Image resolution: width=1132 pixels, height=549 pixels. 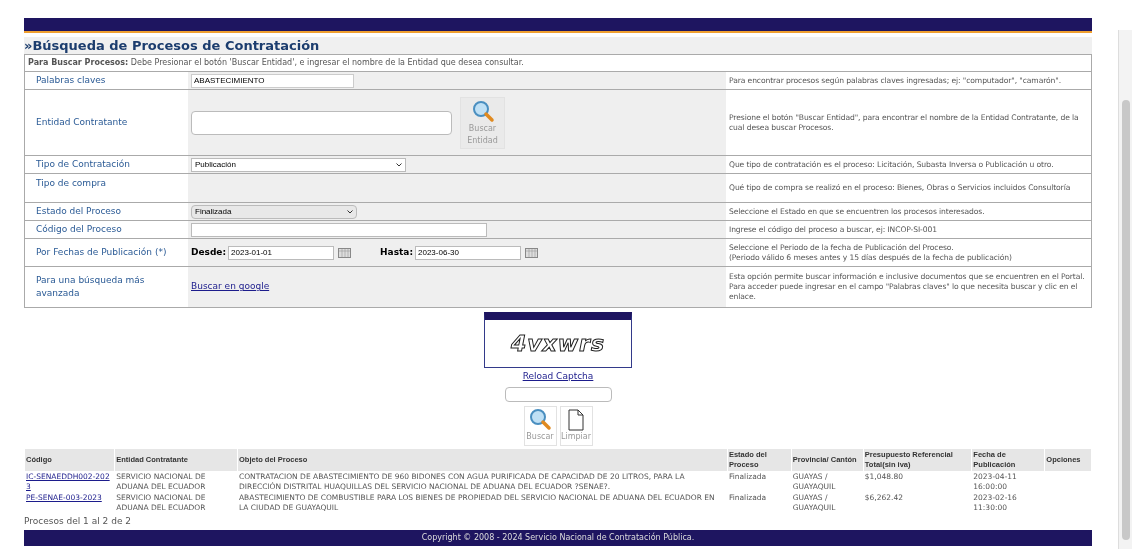 What do you see at coordinates (82, 122) in the screenshot?
I see `field-label: Entidad Contratante` at bounding box center [82, 122].